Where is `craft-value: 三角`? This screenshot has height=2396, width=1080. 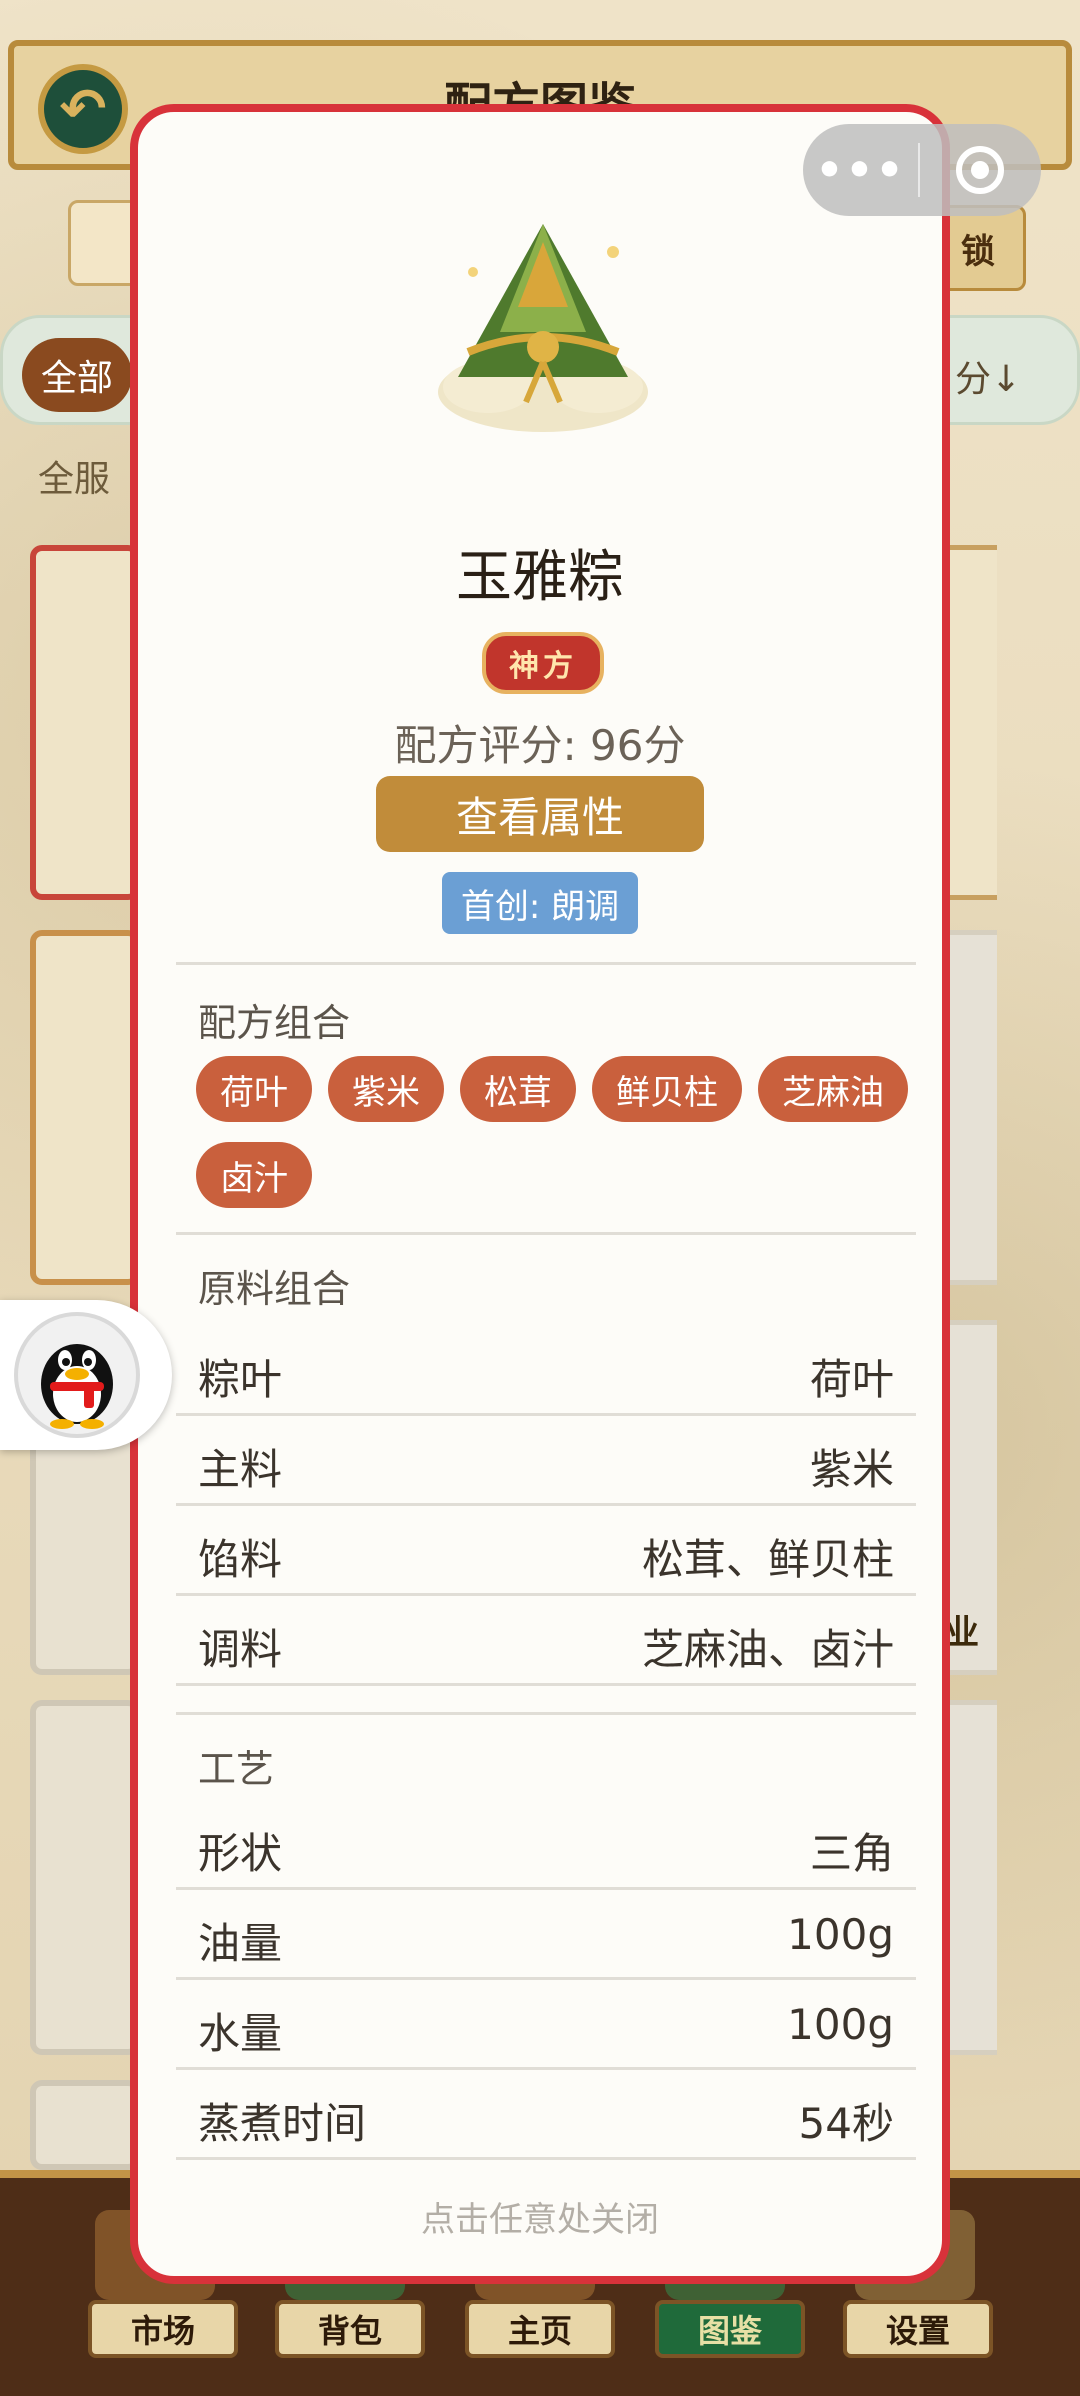
craft-value: 三角 is located at coordinates (851, 1853).